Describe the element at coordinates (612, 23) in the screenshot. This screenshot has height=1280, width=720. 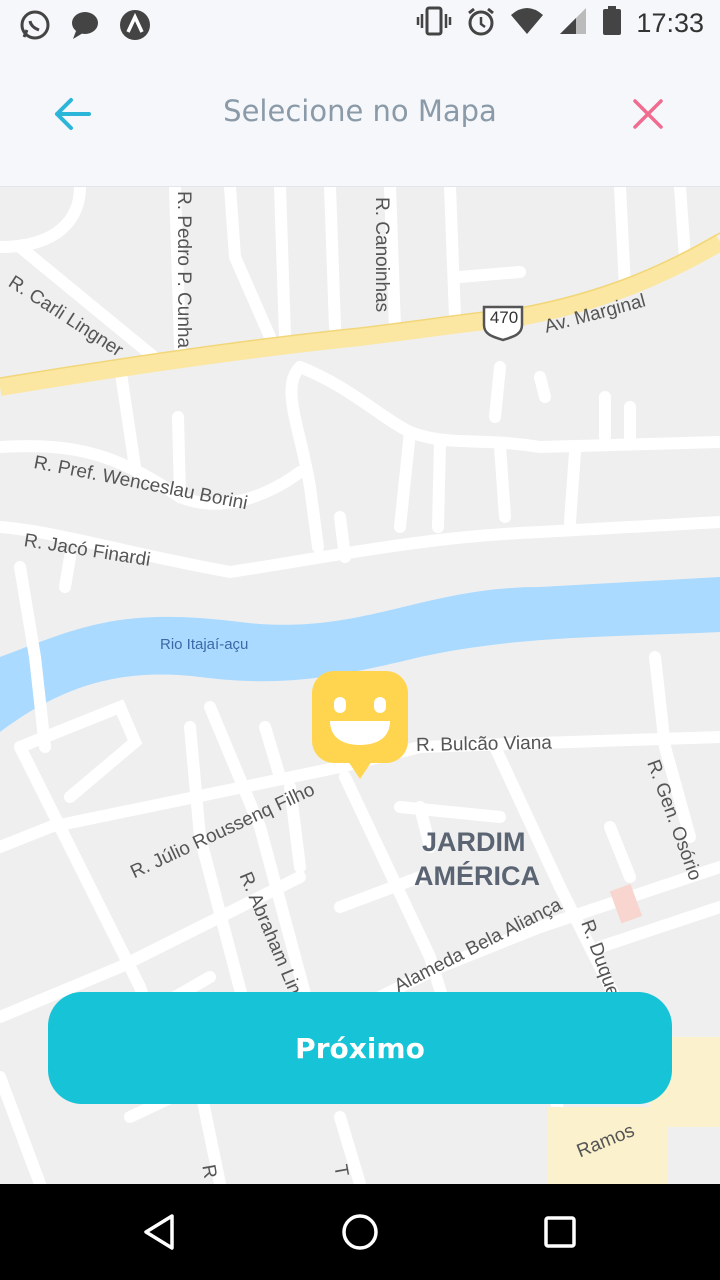
I see `battery-icon` at that location.